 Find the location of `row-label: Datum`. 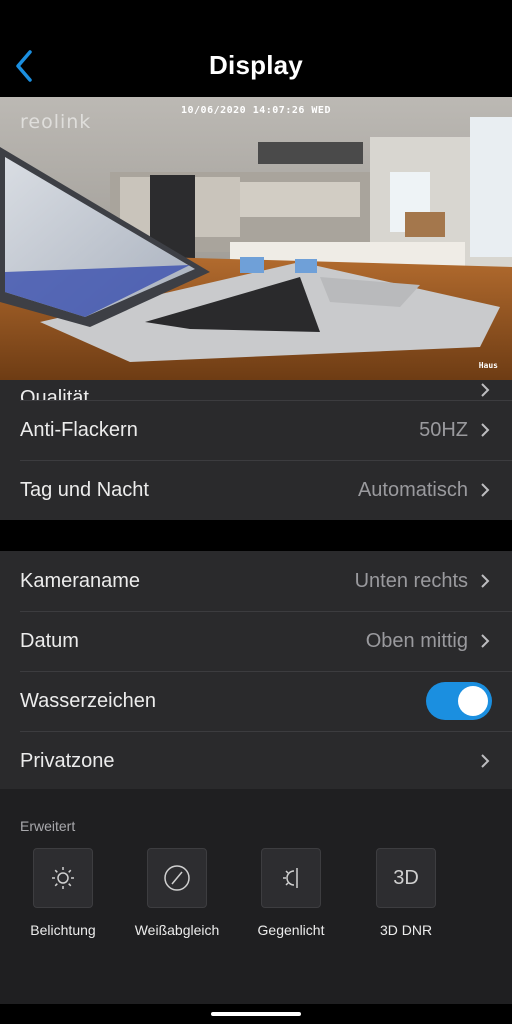

row-label: Datum is located at coordinates (49, 640).